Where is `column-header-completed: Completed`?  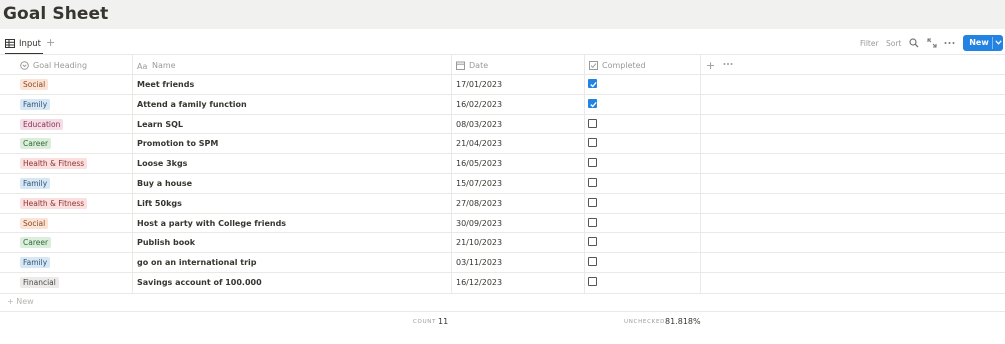 column-header-completed: Completed is located at coordinates (617, 65).